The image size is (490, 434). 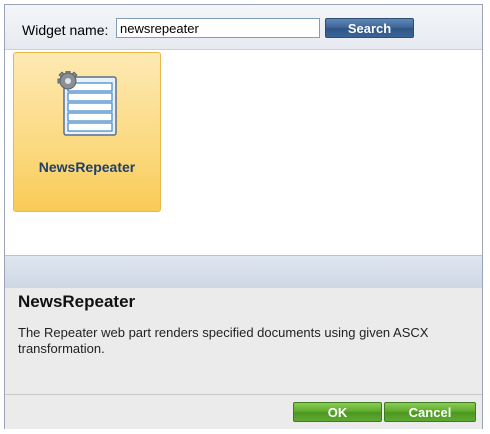 What do you see at coordinates (337, 412) in the screenshot?
I see `ok-button: OK` at bounding box center [337, 412].